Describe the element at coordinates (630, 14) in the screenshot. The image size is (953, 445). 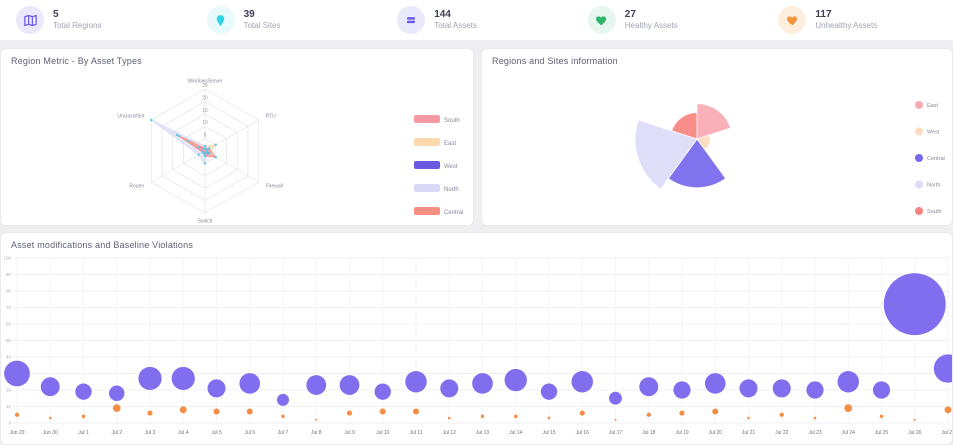
I see `kpi-value: 27` at that location.